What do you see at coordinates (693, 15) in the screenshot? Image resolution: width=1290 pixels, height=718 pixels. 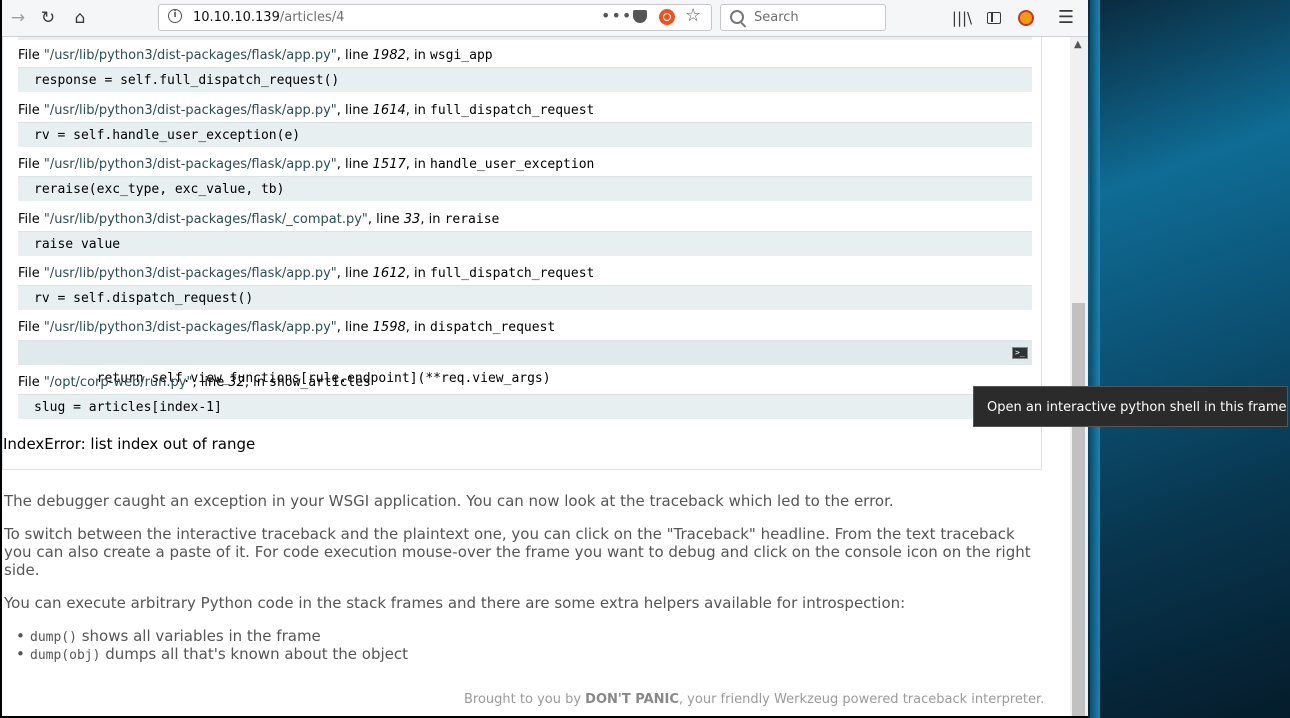 I see `bookmark-star-icon: ☆` at bounding box center [693, 15].